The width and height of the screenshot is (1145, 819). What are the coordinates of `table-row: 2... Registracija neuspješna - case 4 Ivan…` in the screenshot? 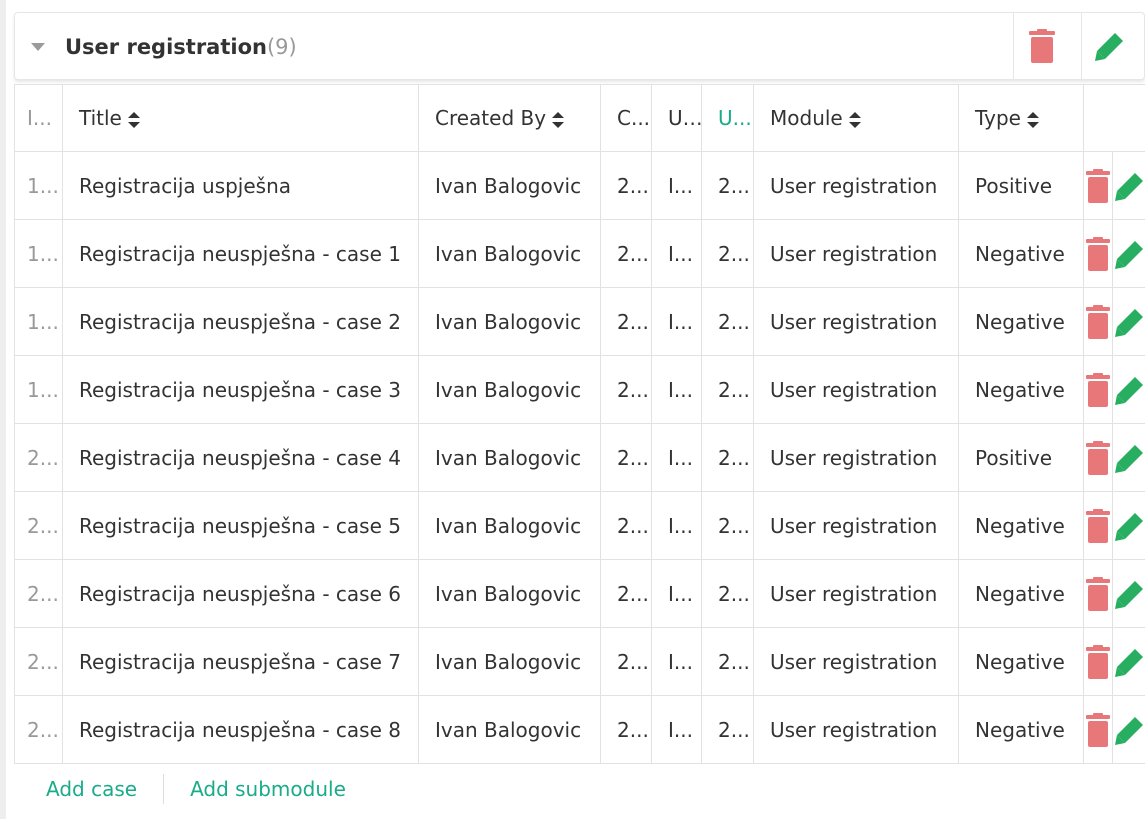 It's located at (579, 457).